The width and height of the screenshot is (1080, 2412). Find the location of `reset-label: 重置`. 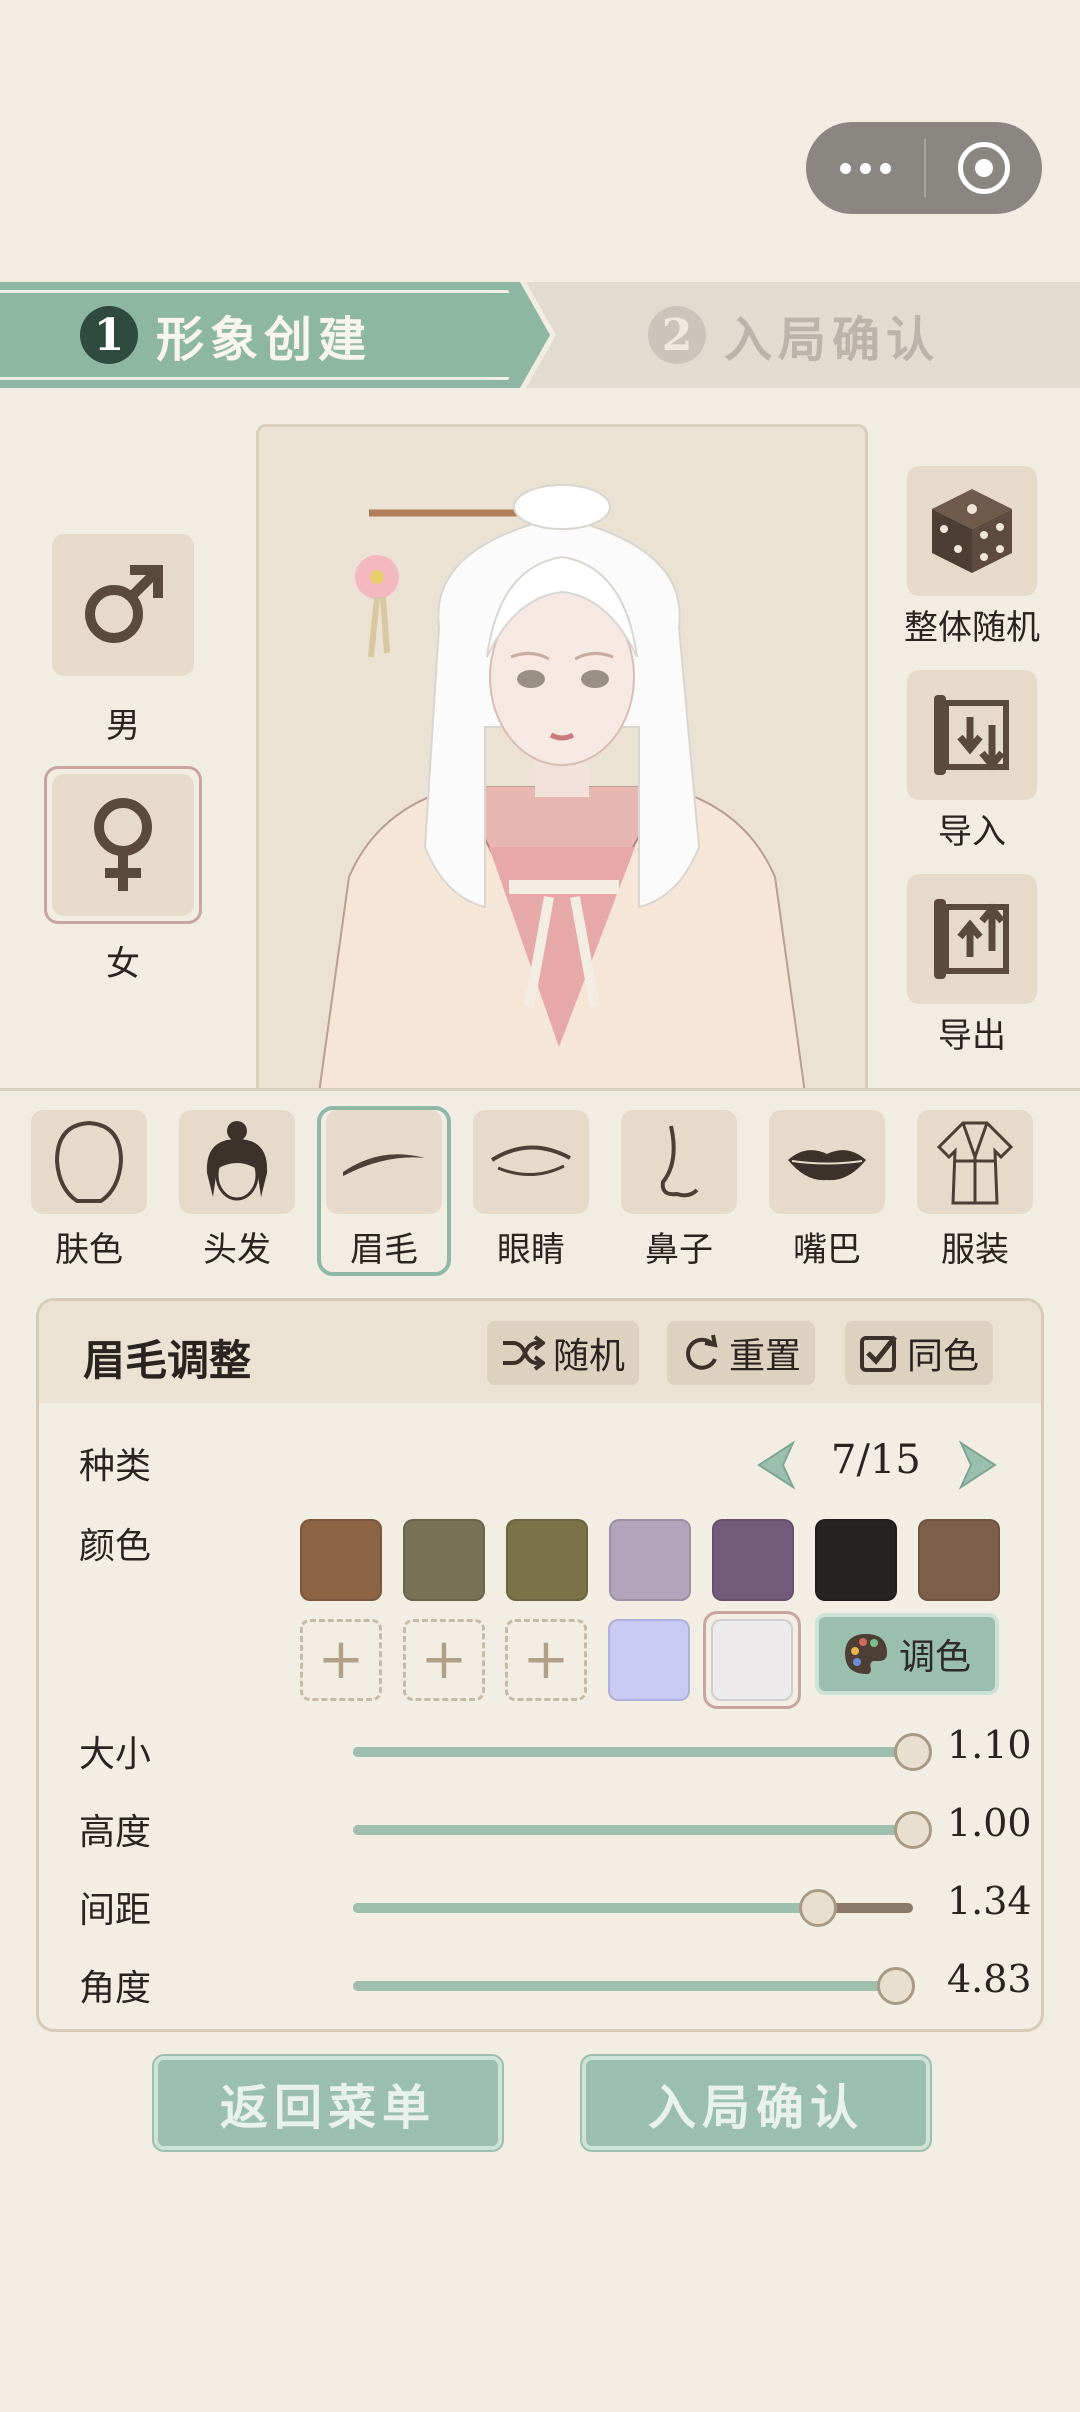

reset-label: 重置 is located at coordinates (765, 1356).